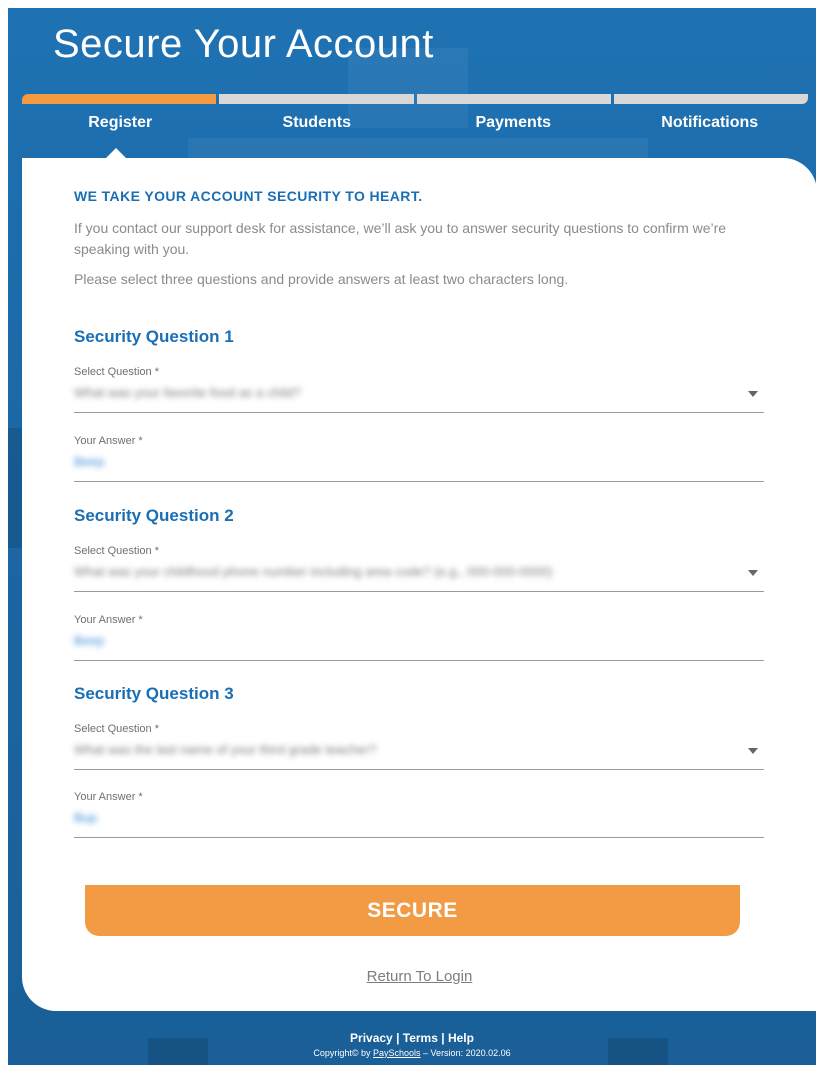  What do you see at coordinates (243, 44) in the screenshot?
I see `page-title: Secure Your Account` at bounding box center [243, 44].